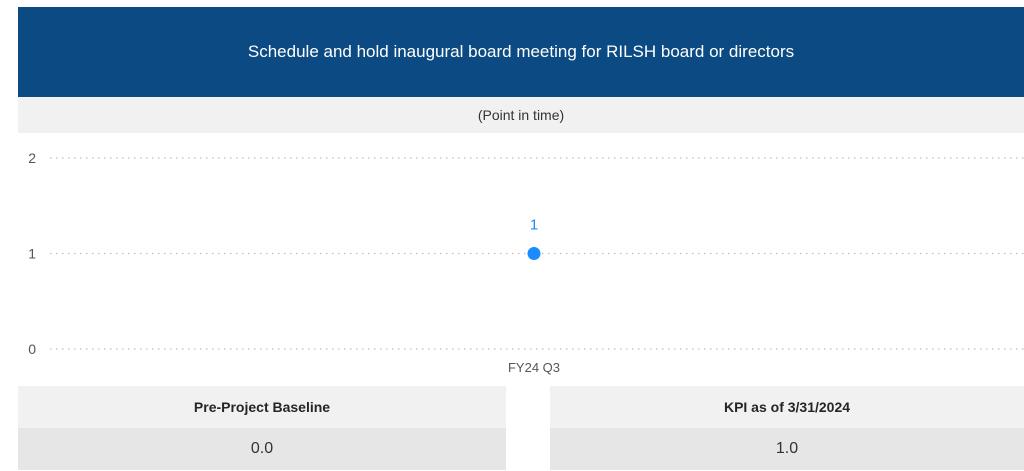  What do you see at coordinates (534, 367) in the screenshot?
I see `x-tick-label: FY24 Q3` at bounding box center [534, 367].